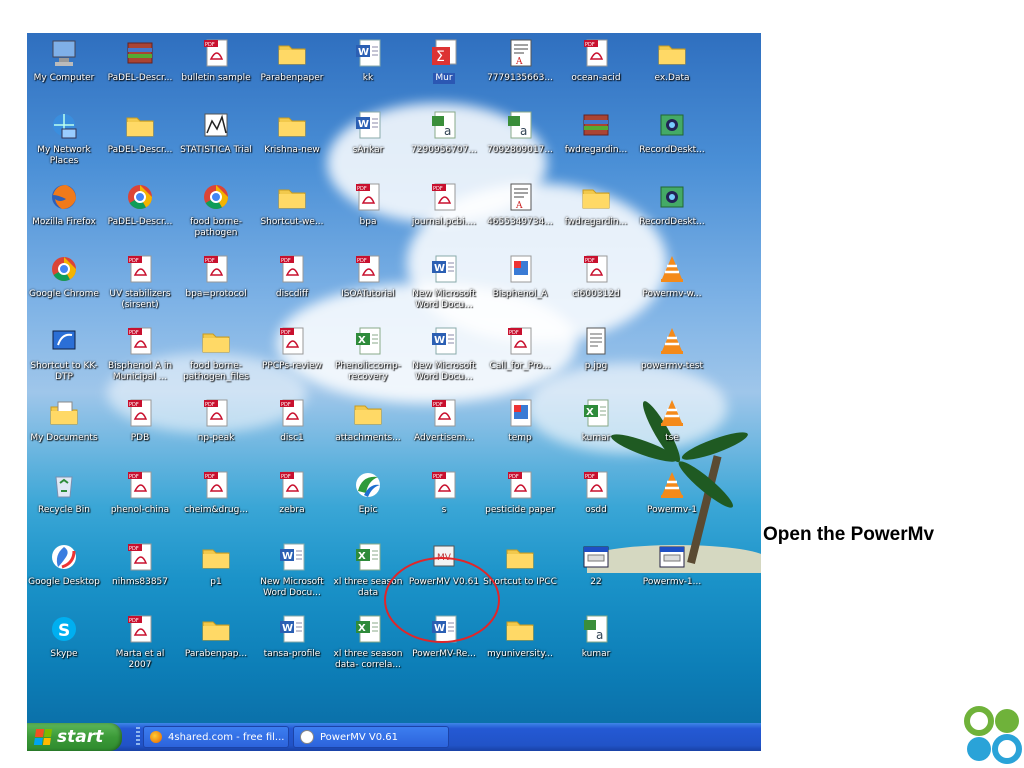  What do you see at coordinates (292, 492) in the screenshot?
I see `desktop-icon-pdf: PDF zebra` at bounding box center [292, 492].